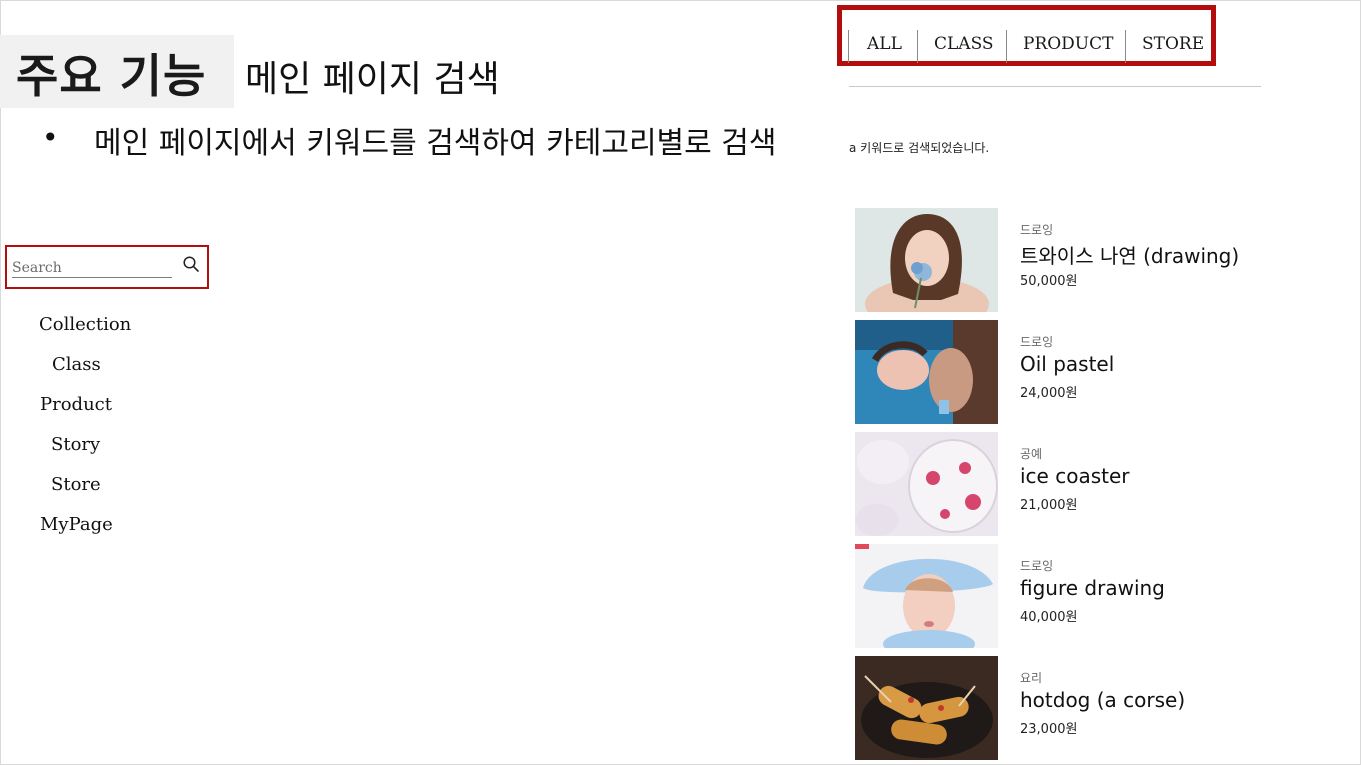 This screenshot has width=1361, height=765. I want to click on search-highlight-box, so click(107, 267).